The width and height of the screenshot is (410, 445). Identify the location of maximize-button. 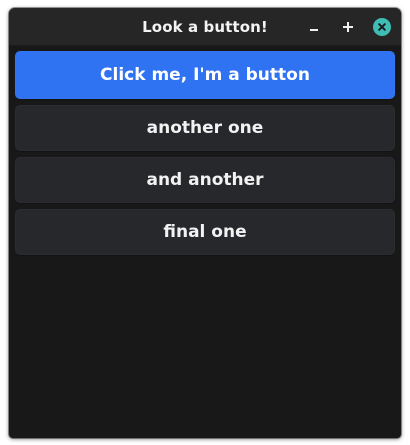
(348, 27).